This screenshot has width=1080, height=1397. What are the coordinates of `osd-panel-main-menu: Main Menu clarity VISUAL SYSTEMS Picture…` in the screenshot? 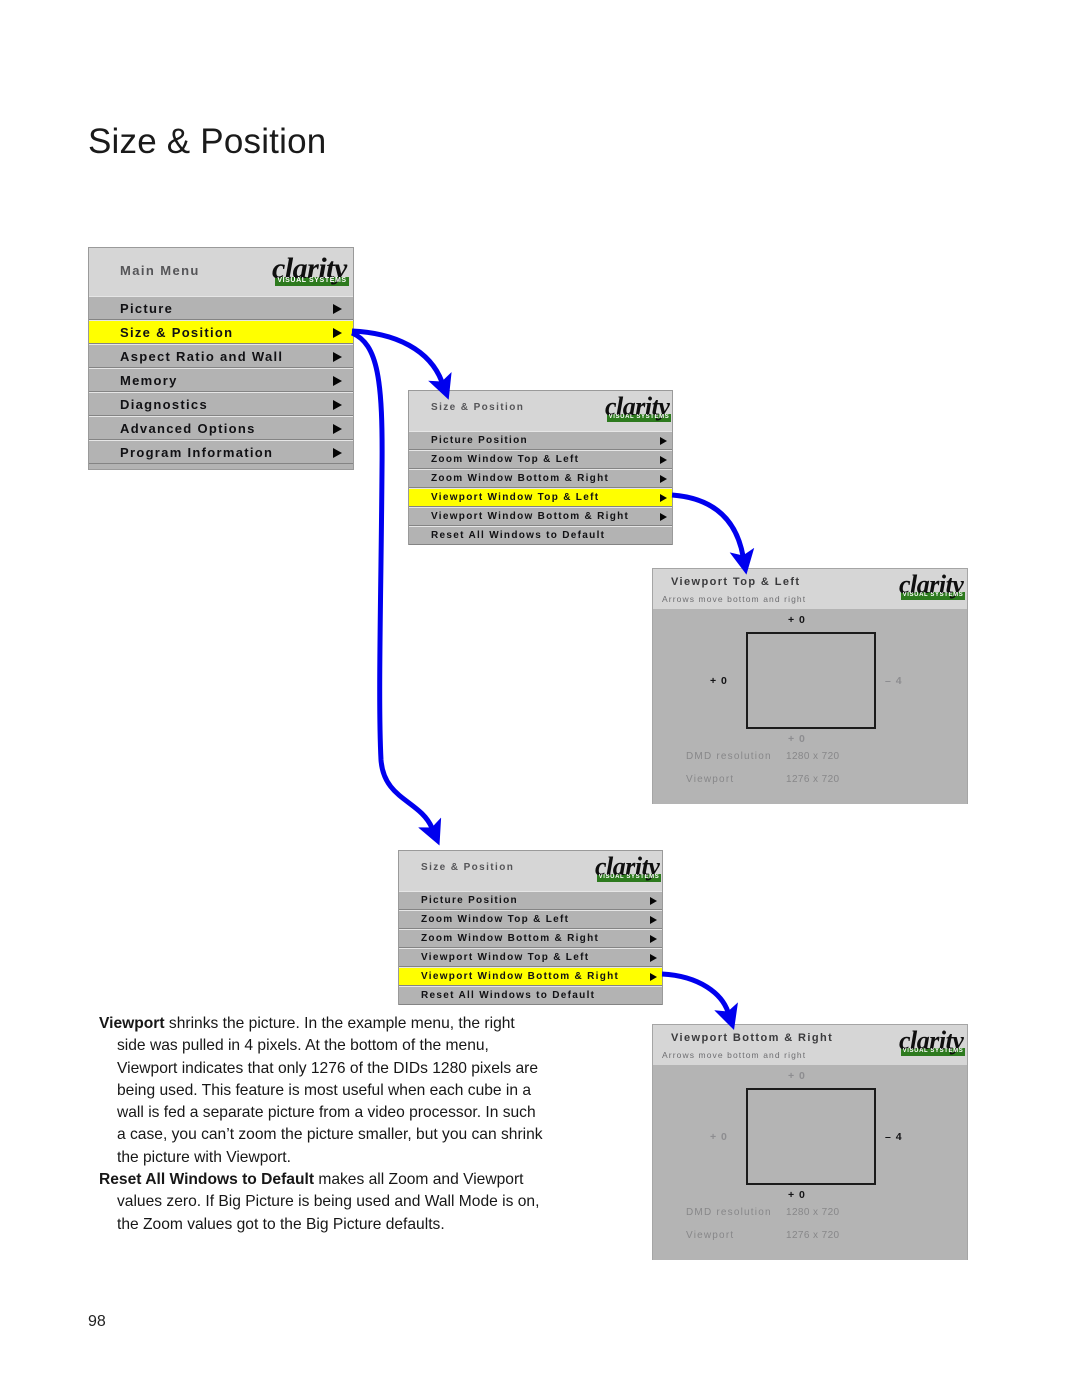 It's located at (221, 358).